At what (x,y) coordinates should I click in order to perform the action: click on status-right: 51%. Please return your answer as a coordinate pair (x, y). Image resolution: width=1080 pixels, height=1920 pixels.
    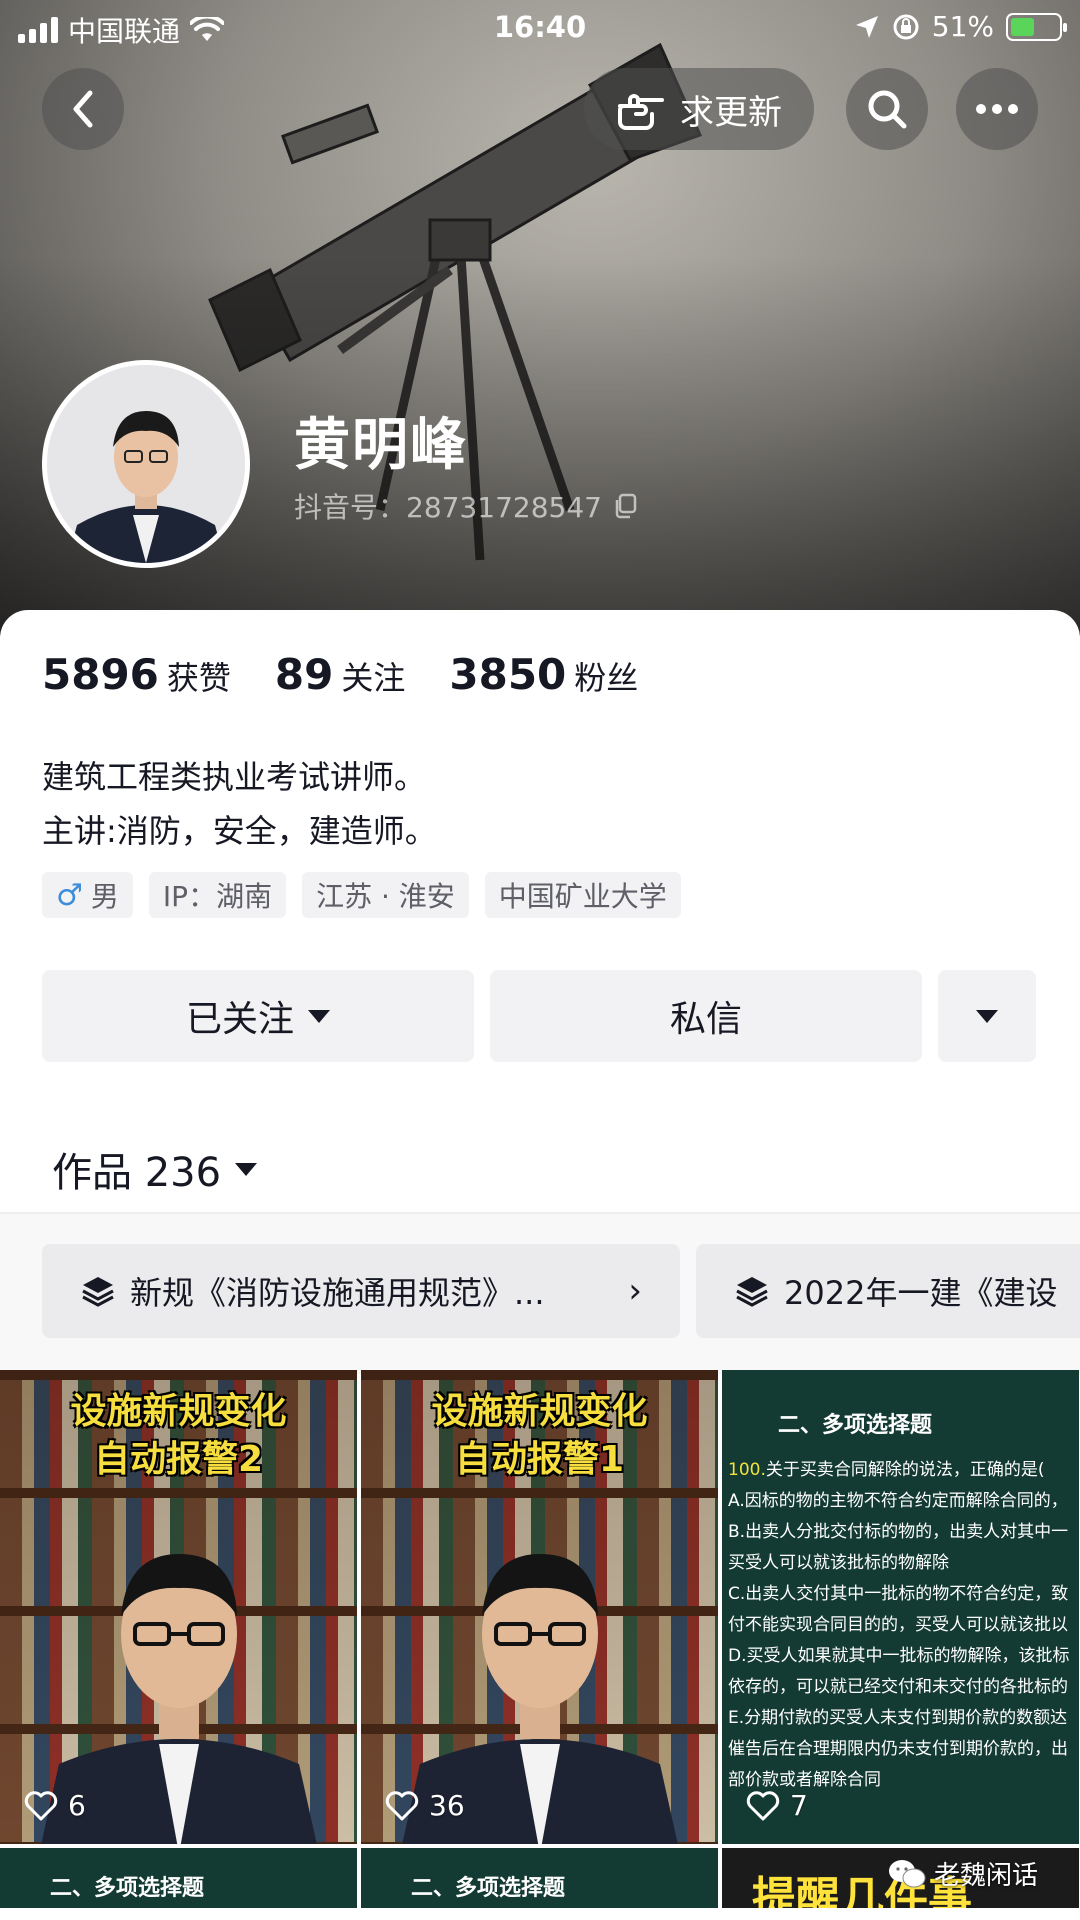
    Looking at the image, I should click on (960, 26).